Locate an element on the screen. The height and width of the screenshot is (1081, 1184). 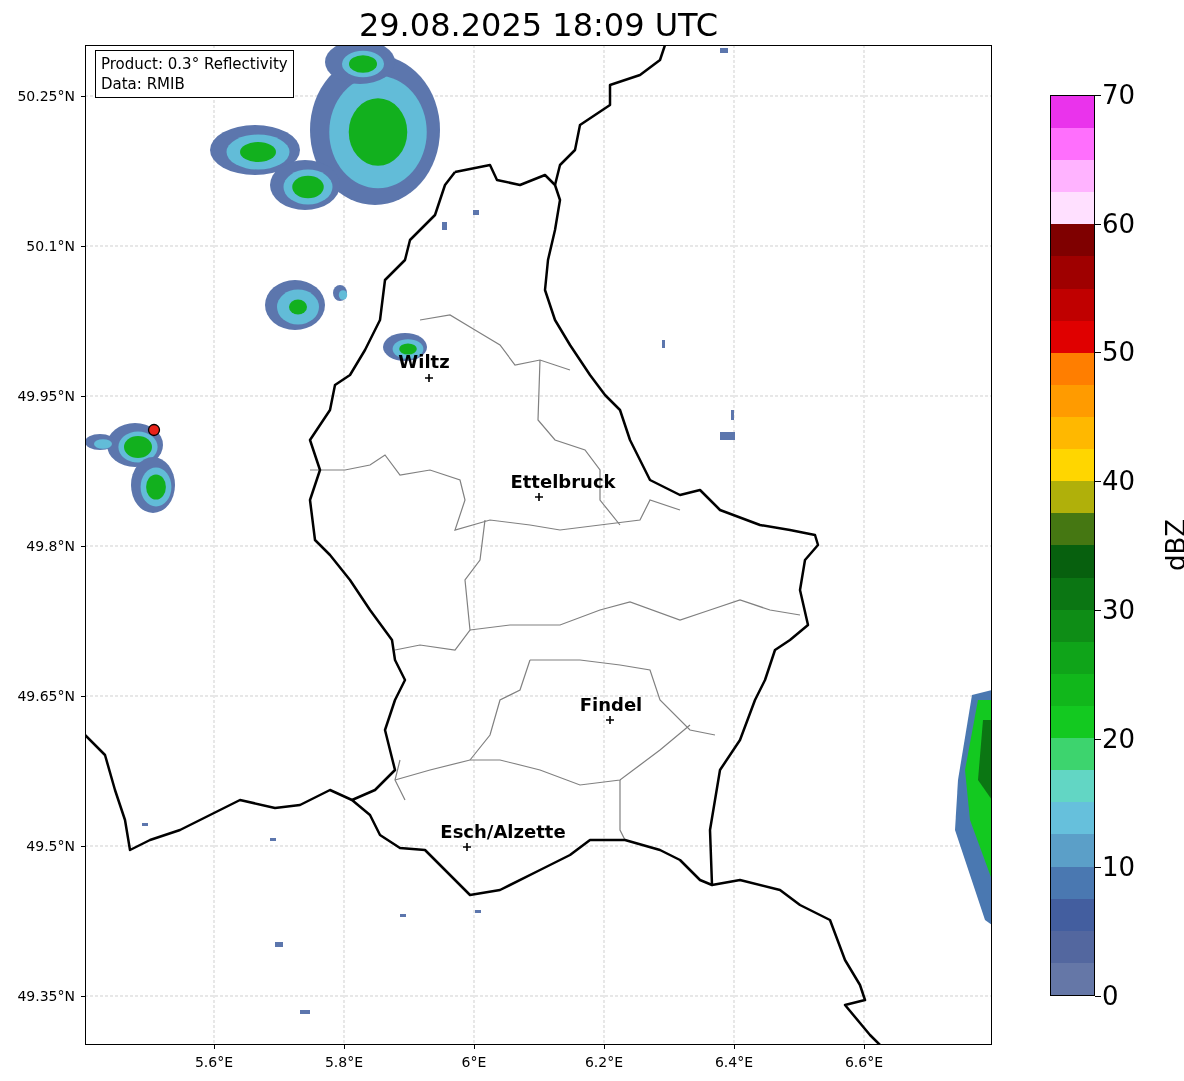
city-label: Esch/Alzette is located at coordinates (503, 831).